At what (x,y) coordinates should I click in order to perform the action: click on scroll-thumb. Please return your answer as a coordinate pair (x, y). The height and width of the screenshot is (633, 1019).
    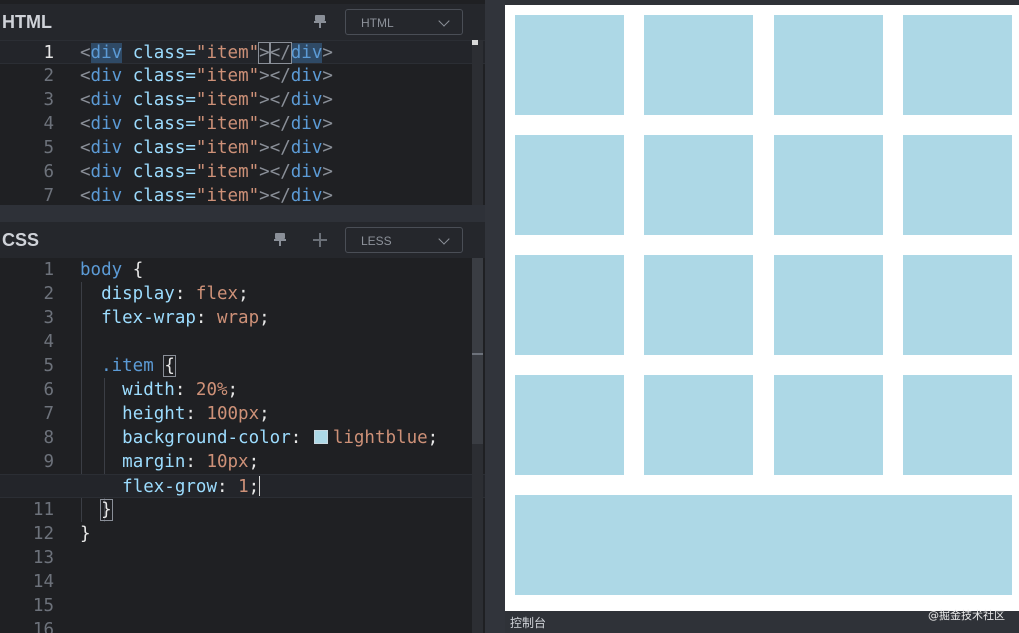
    Looking at the image, I should click on (477, 351).